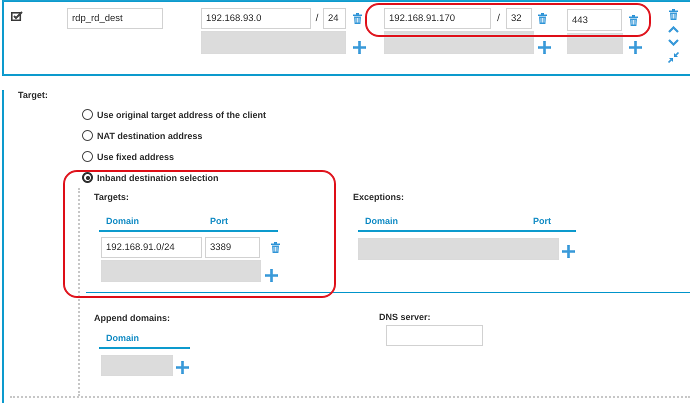 The width and height of the screenshot is (690, 403). I want to click on dns-server-field, so click(434, 335).